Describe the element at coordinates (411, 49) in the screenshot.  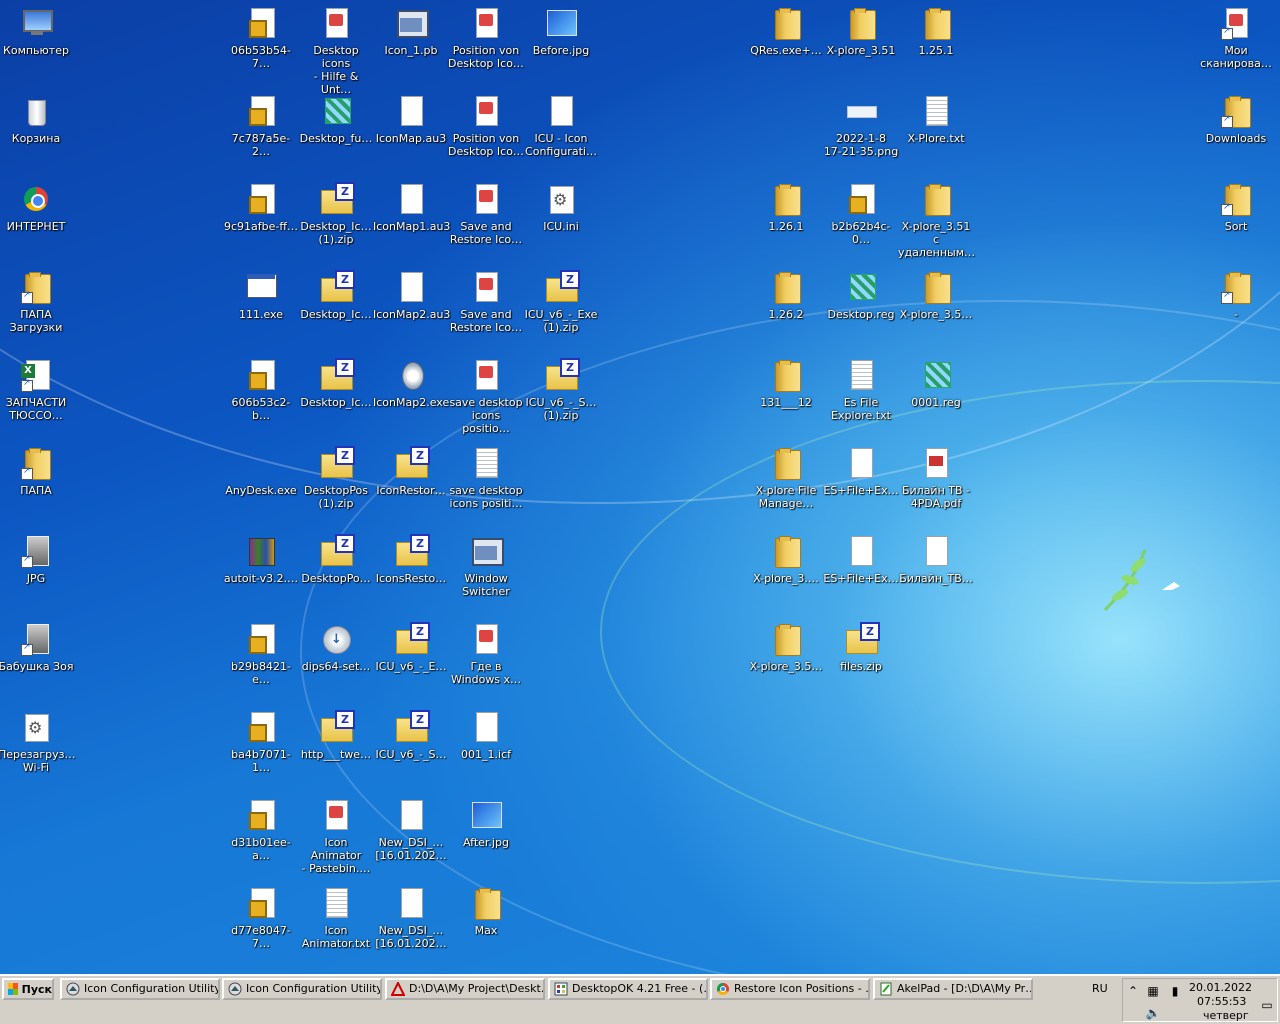
I see `desktop-icon-icon-1-pb: Icon_1.pb` at that location.